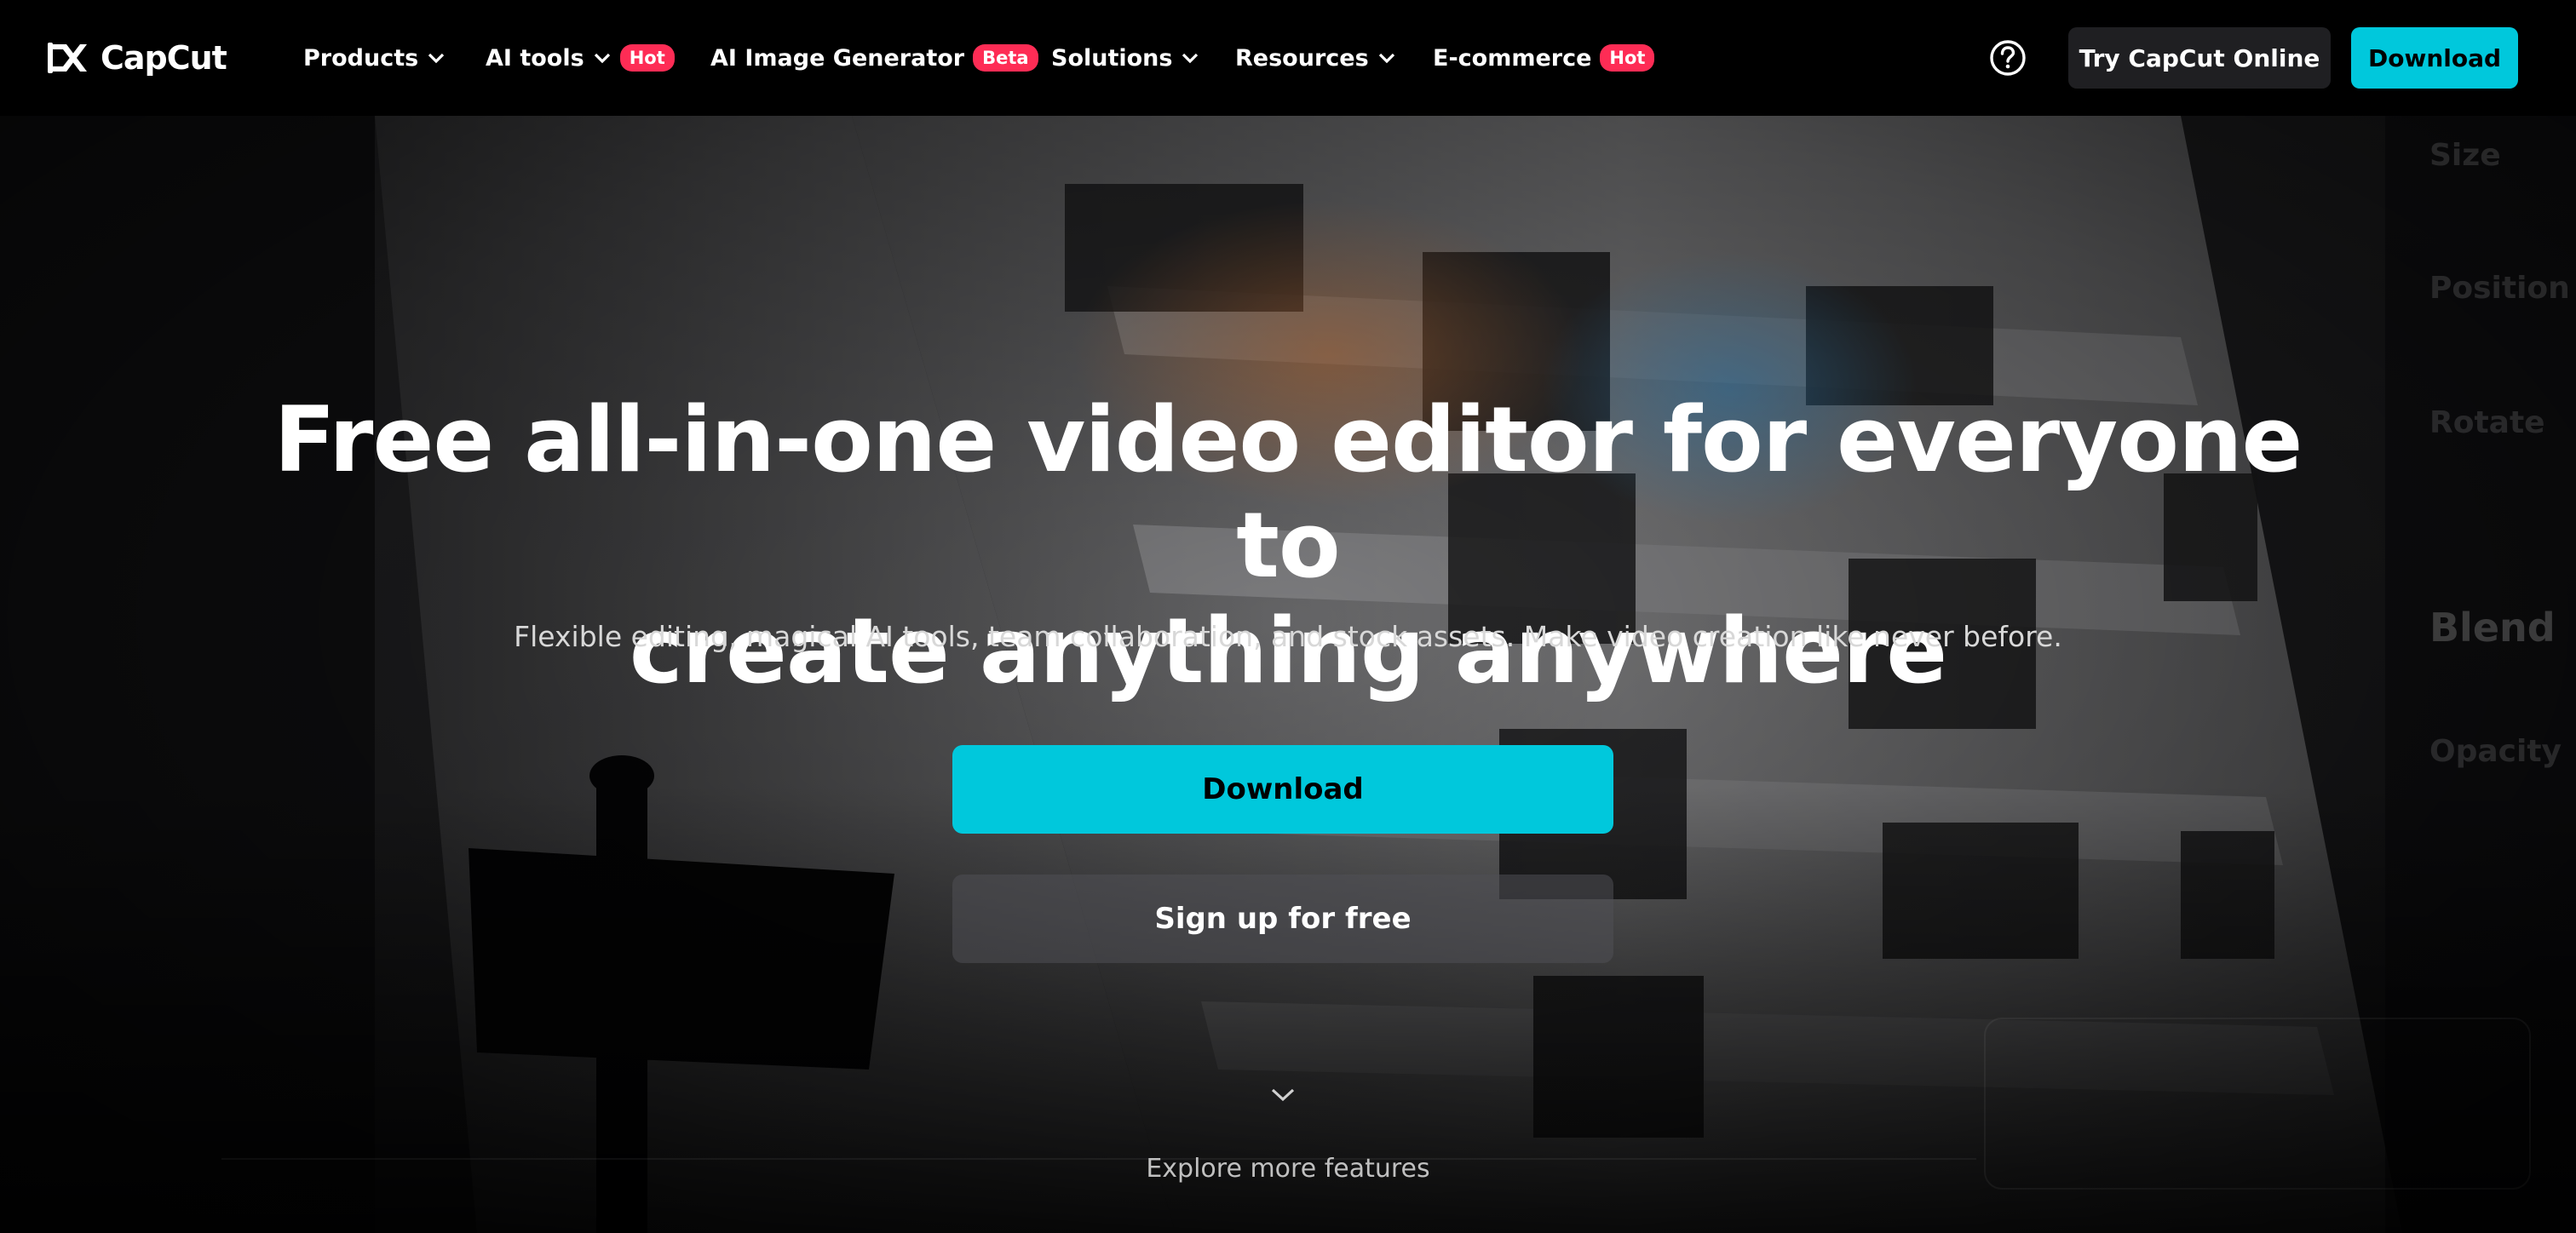 This screenshot has height=1233, width=2576. Describe the element at coordinates (1513, 58) in the screenshot. I see `nav-item-label: E-commerce` at that location.